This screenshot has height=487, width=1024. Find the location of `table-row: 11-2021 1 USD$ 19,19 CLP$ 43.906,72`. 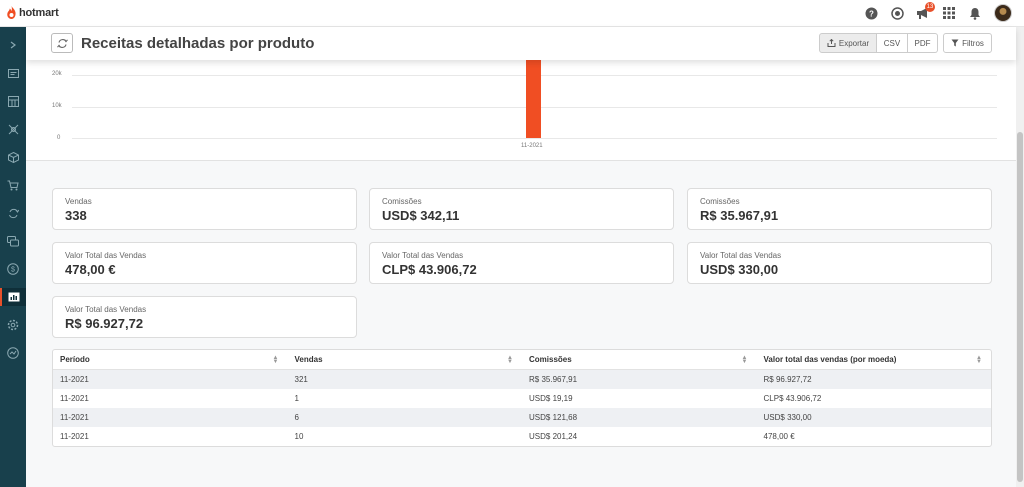

table-row: 11-2021 1 USD$ 19,19 CLP$ 43.906,72 is located at coordinates (522, 398).